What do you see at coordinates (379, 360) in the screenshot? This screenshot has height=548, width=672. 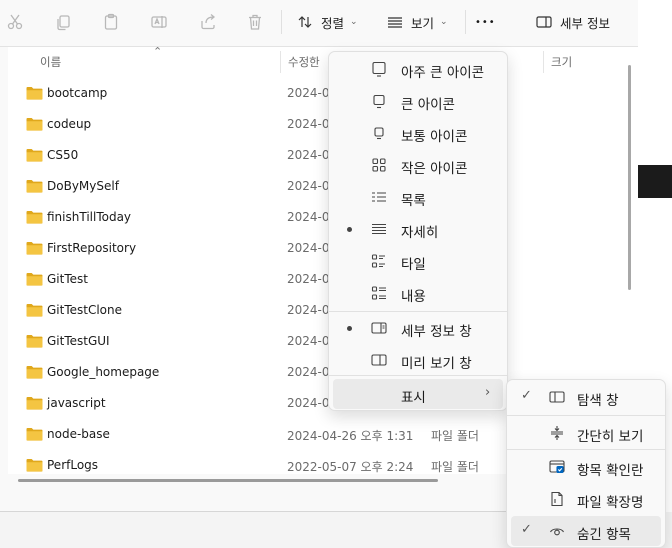 I see `preview-pane-icon` at bounding box center [379, 360].